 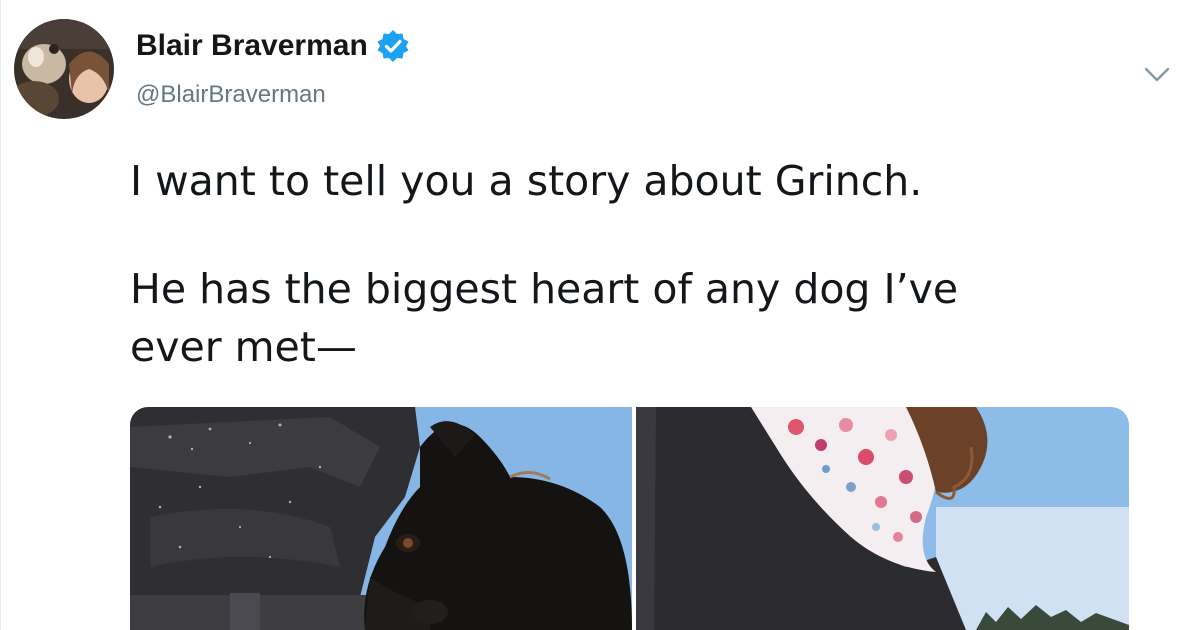 I want to click on tweet-line-3: ever met—, so click(x=243, y=347).